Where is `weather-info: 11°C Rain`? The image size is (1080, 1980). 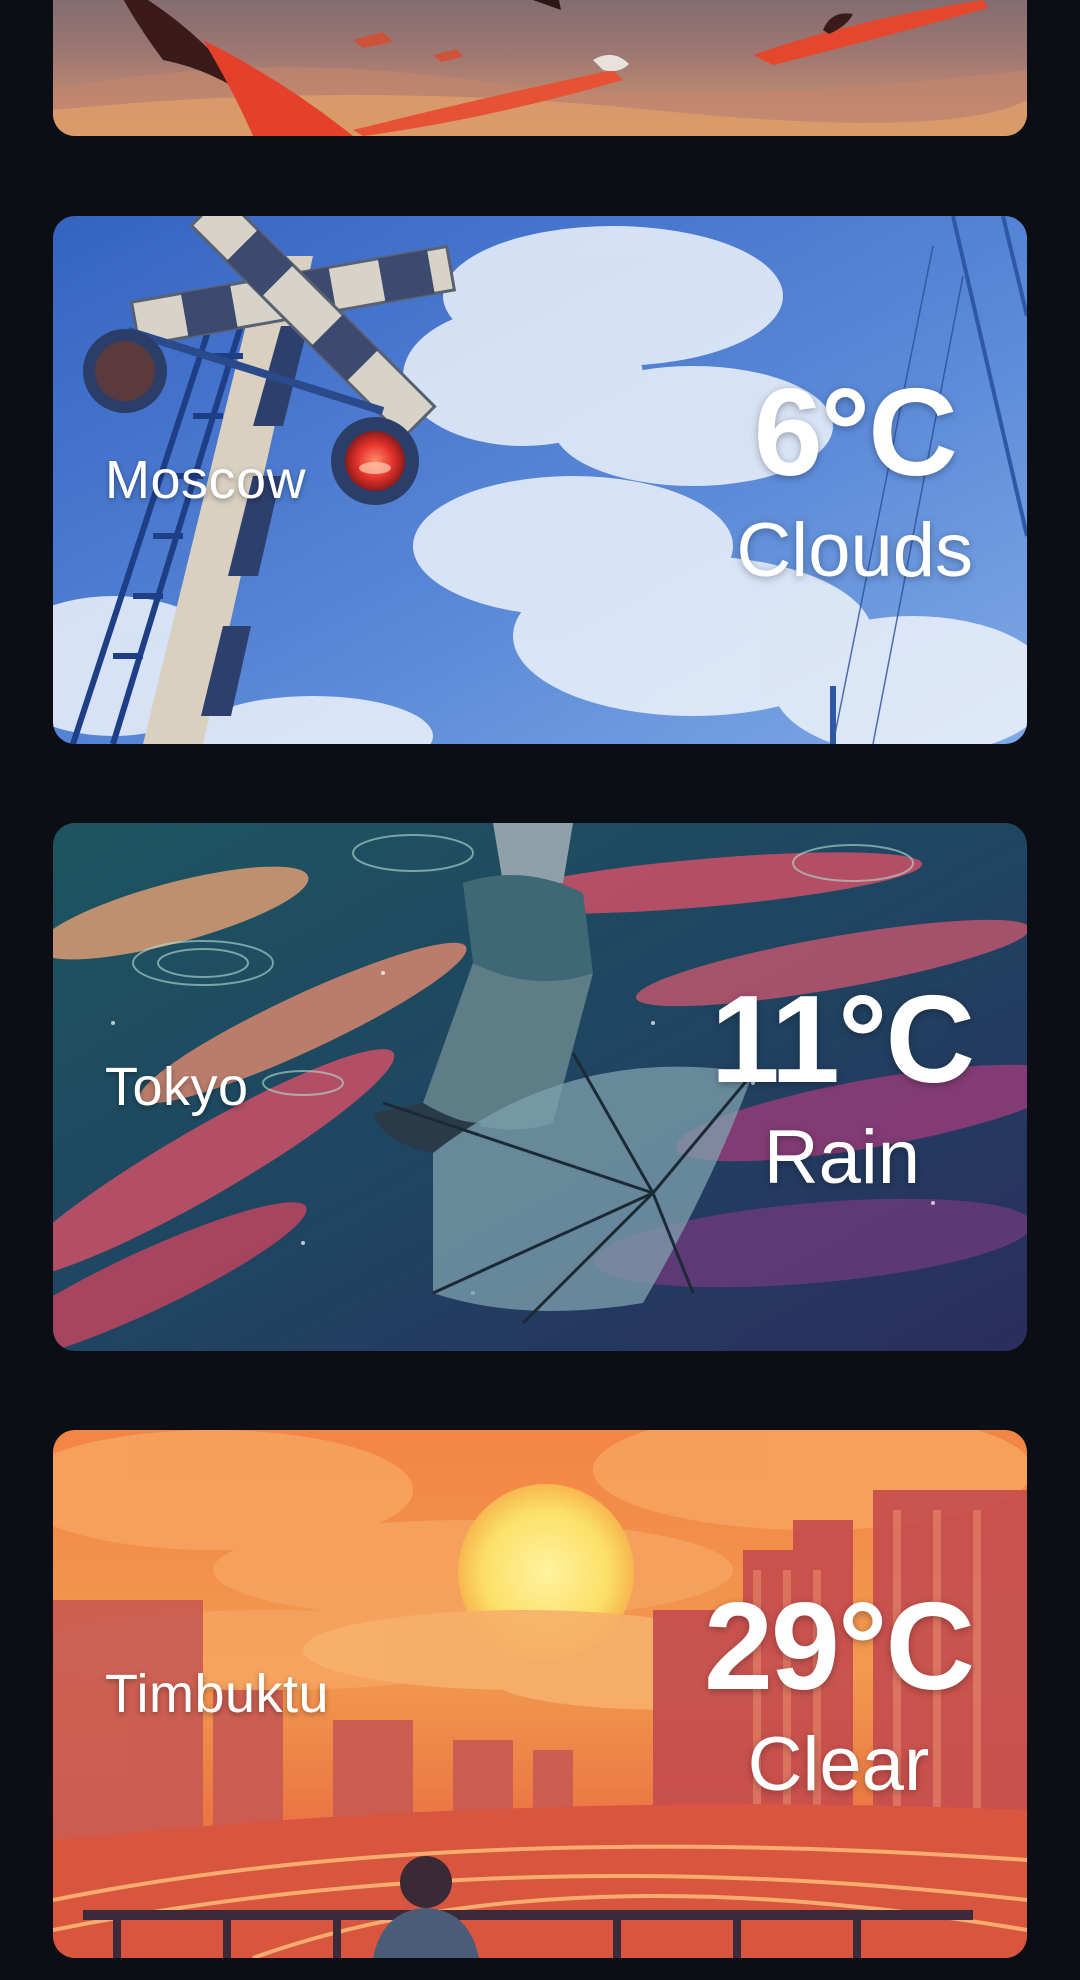
weather-info: 11°C Rain is located at coordinates (842, 1085).